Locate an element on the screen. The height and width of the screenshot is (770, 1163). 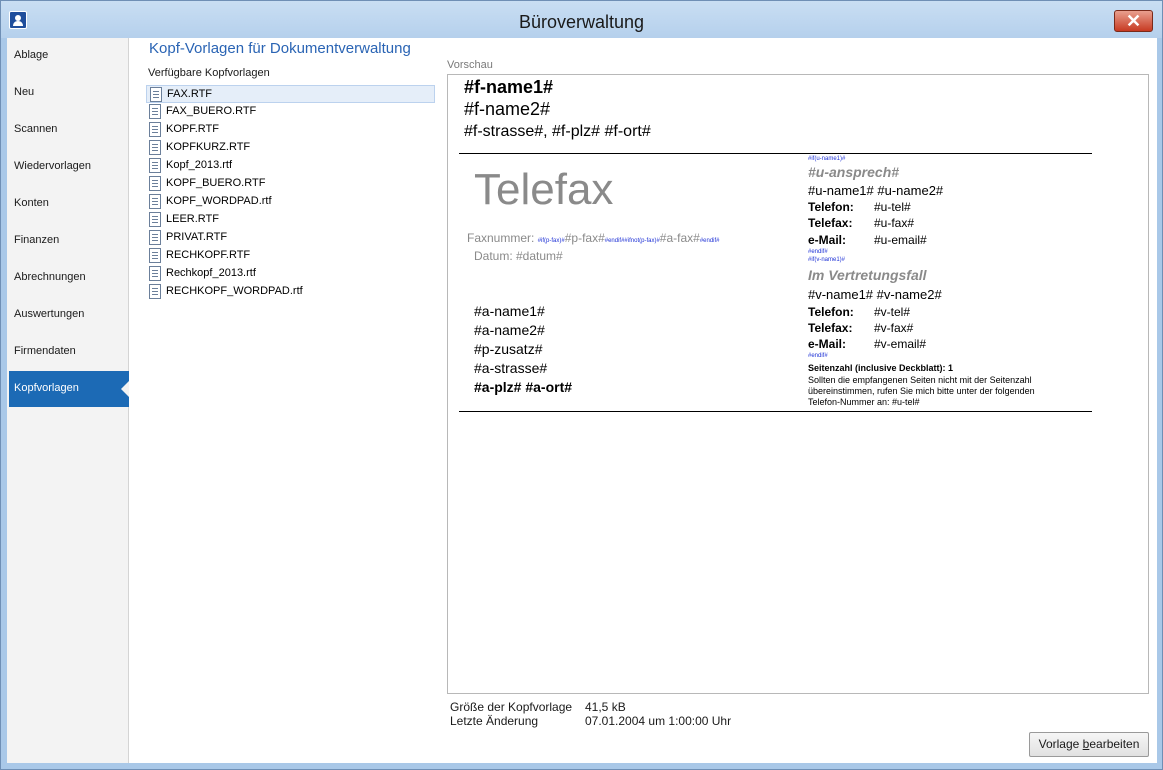
preview-f-name1: #f-name1# is located at coordinates (509, 87).